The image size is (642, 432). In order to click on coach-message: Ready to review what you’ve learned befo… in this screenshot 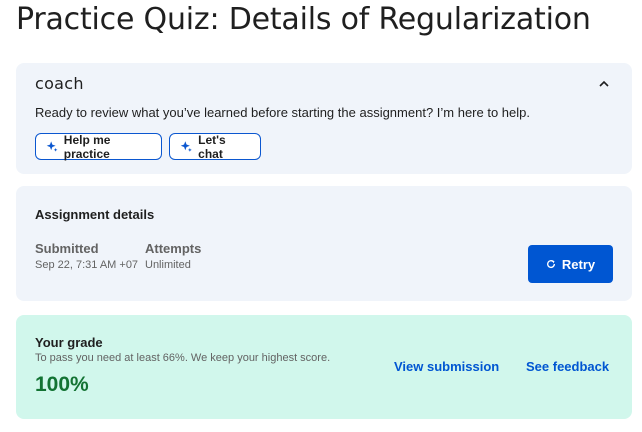, I will do `click(282, 112)`.